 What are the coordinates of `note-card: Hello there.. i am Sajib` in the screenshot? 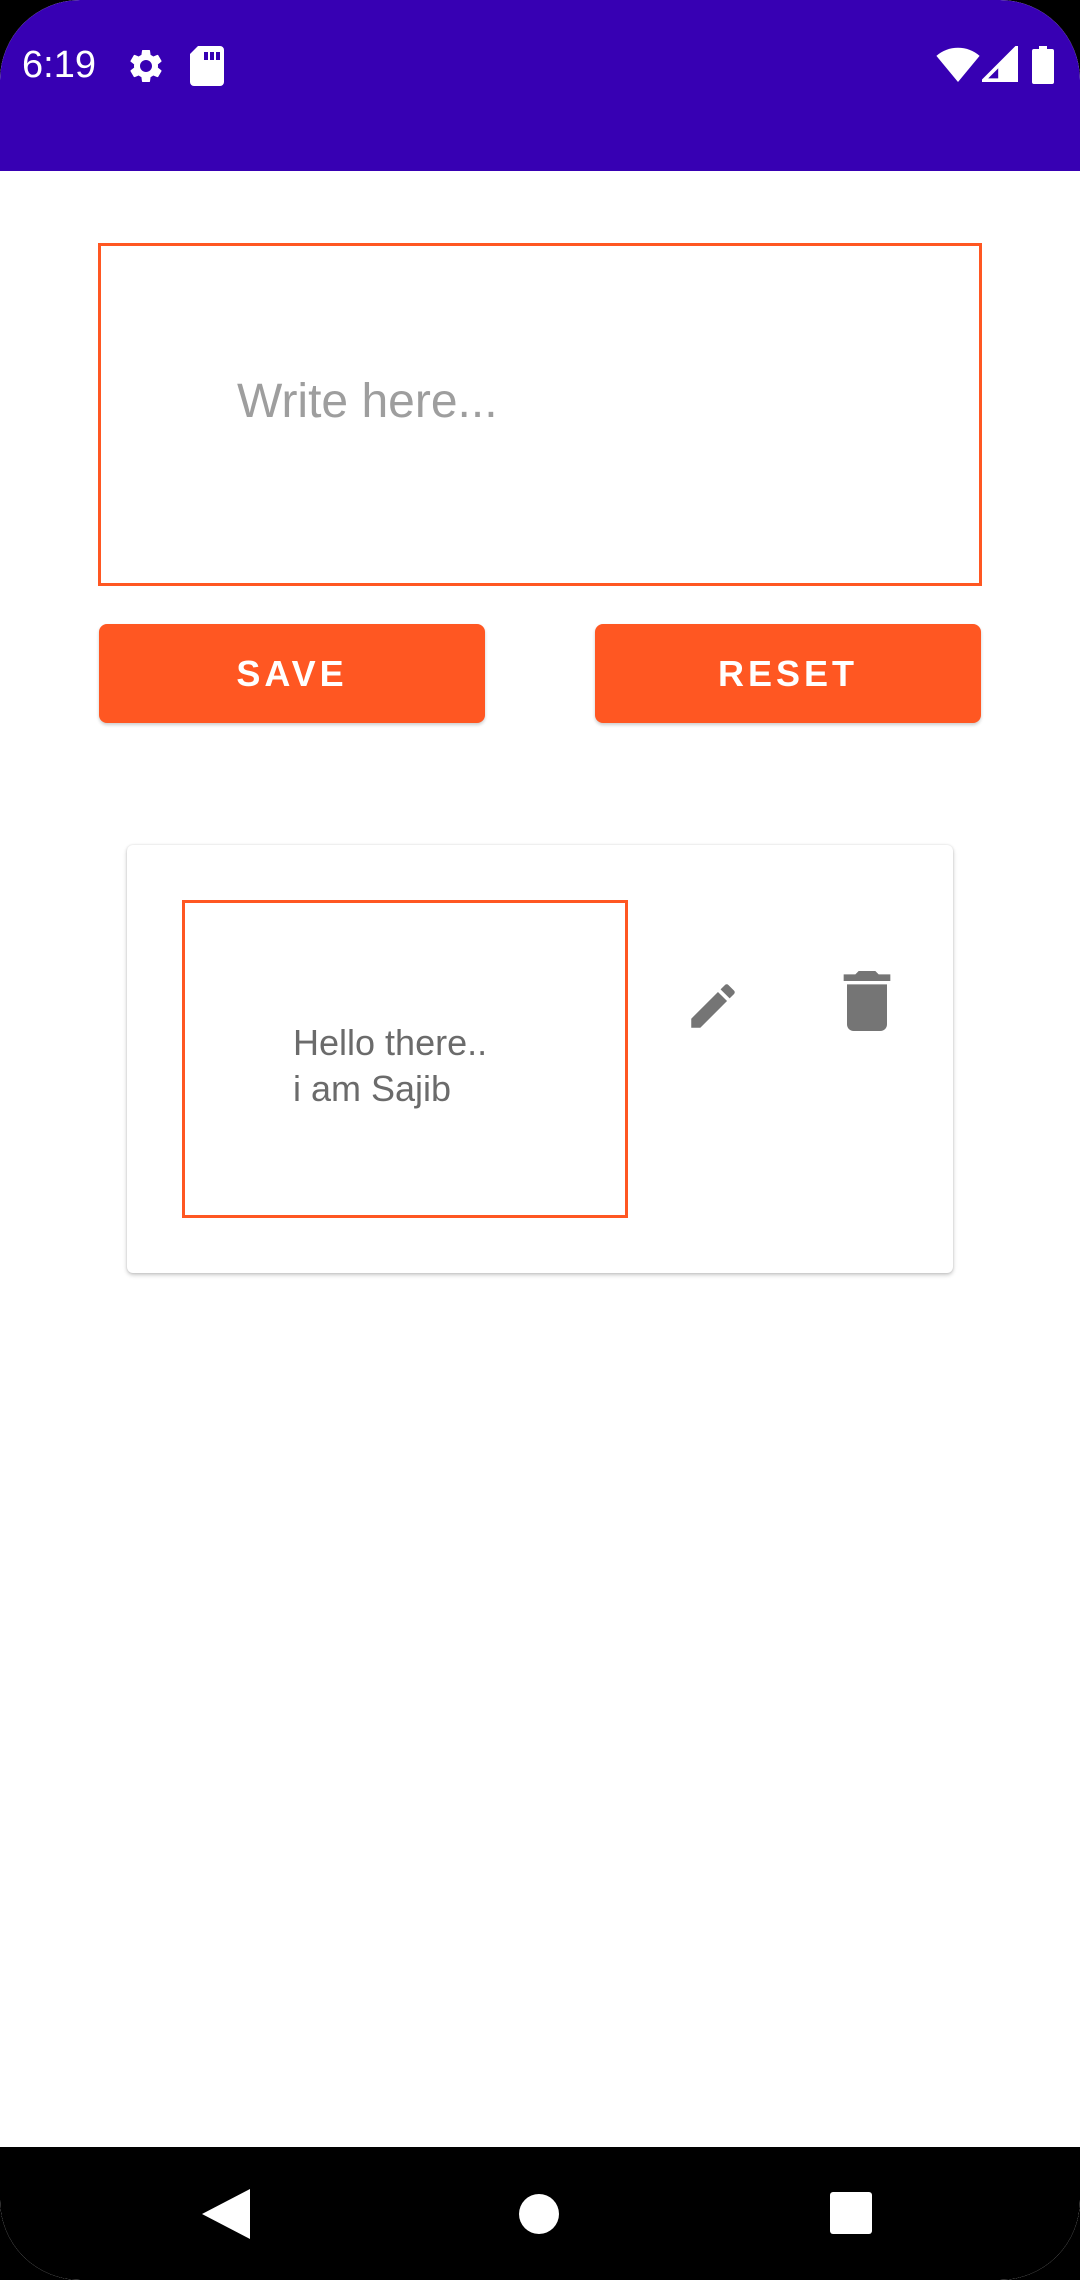 It's located at (540, 1059).